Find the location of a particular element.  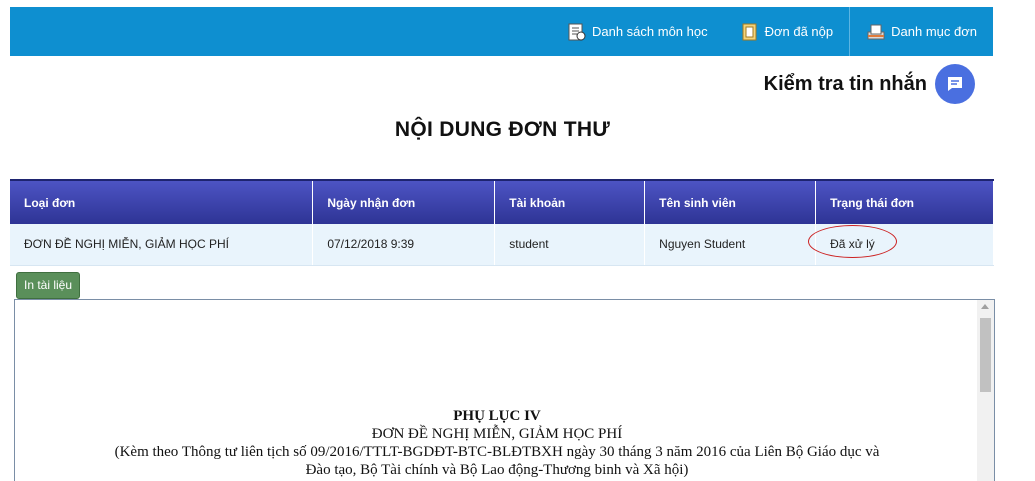

message-check: Kiểm tra tin nhắn is located at coordinates (869, 84).